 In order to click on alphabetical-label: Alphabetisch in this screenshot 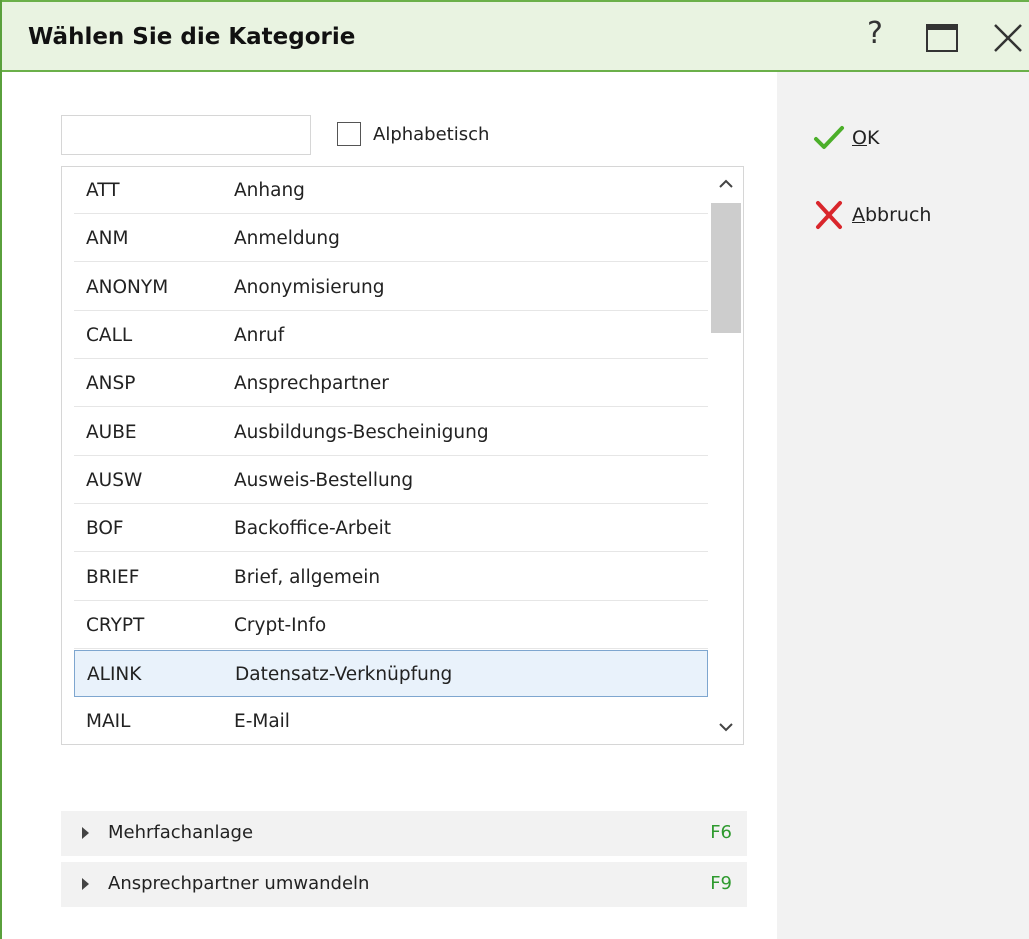, I will do `click(431, 134)`.